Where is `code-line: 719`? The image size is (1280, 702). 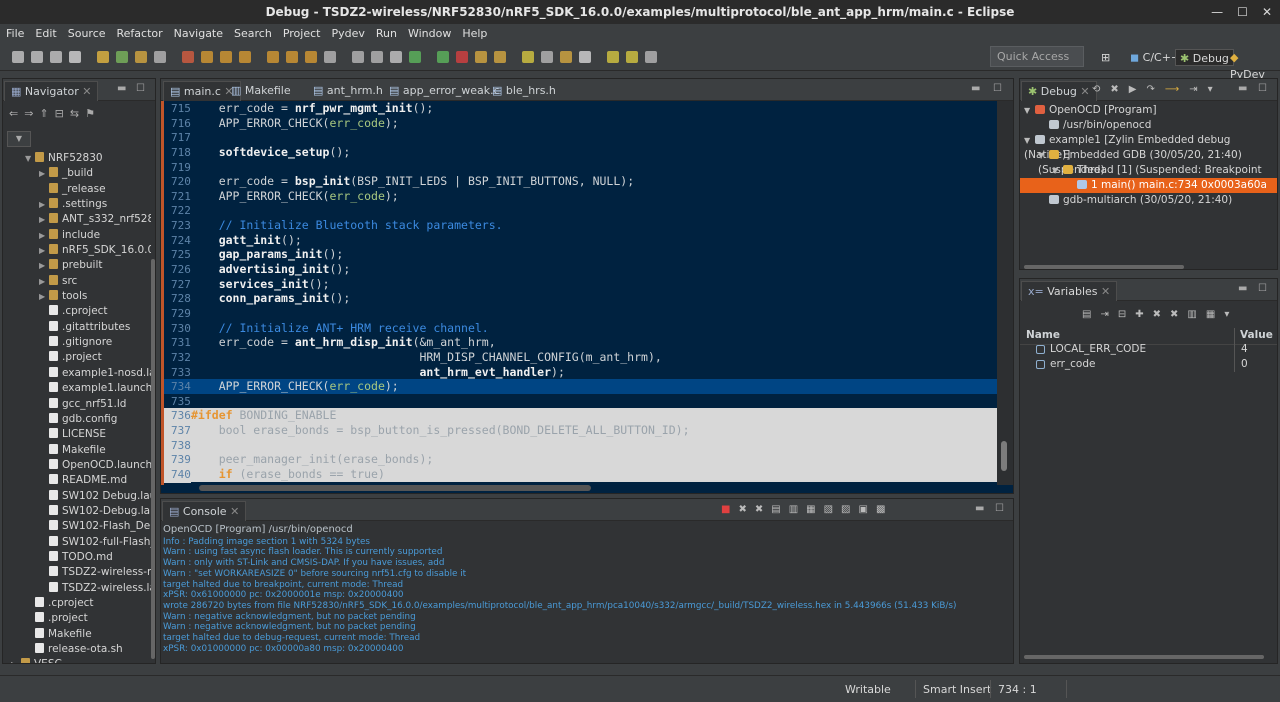 code-line: 719 is located at coordinates (579, 167).